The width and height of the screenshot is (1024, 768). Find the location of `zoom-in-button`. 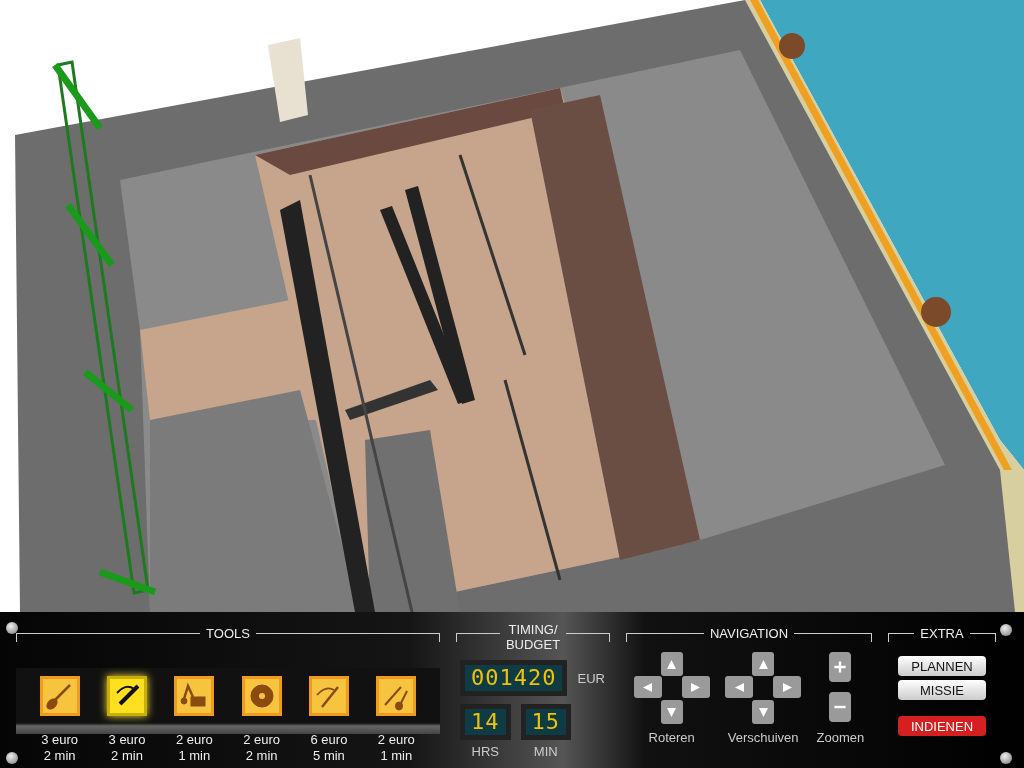

zoom-in-button is located at coordinates (840, 667).